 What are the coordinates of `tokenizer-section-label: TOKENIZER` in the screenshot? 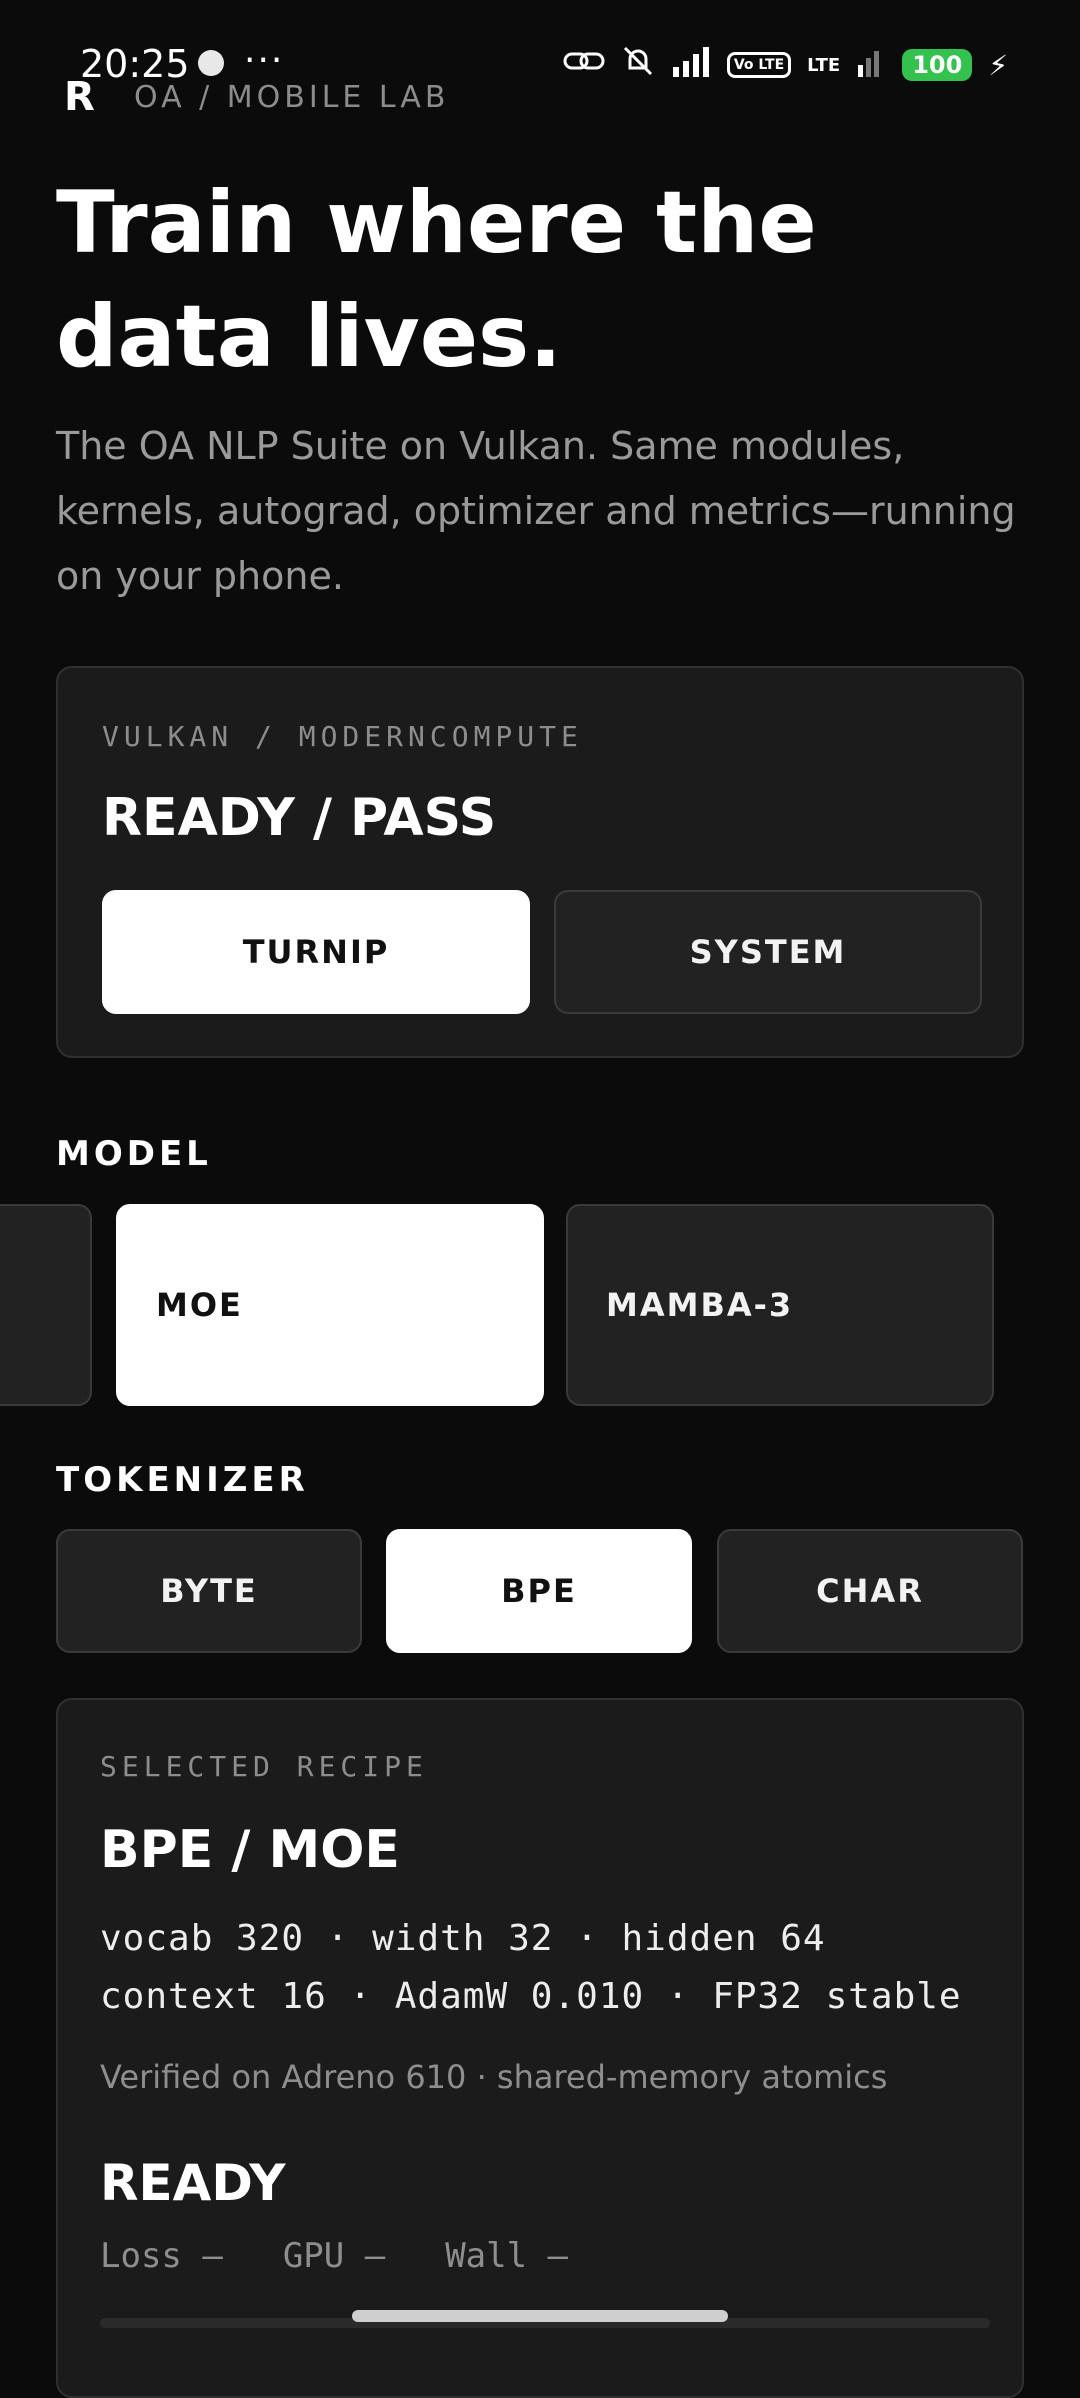 It's located at (182, 1480).